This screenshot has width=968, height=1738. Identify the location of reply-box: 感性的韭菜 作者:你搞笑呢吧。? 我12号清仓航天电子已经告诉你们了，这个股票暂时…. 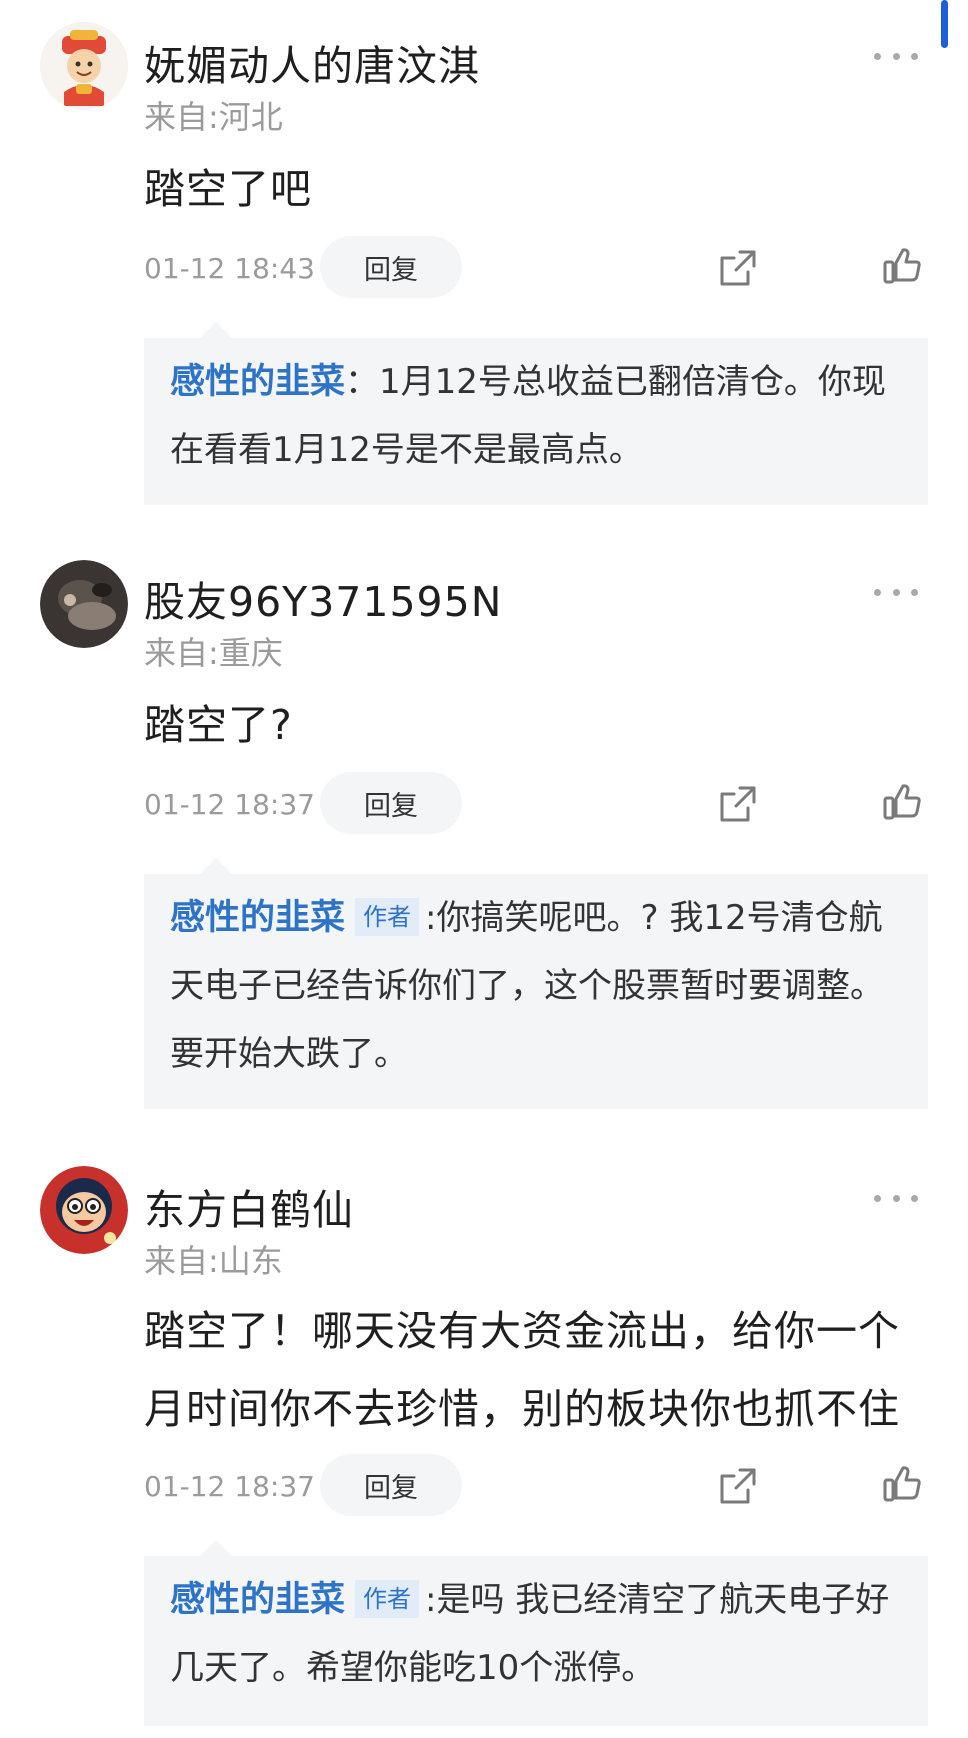
(536, 983).